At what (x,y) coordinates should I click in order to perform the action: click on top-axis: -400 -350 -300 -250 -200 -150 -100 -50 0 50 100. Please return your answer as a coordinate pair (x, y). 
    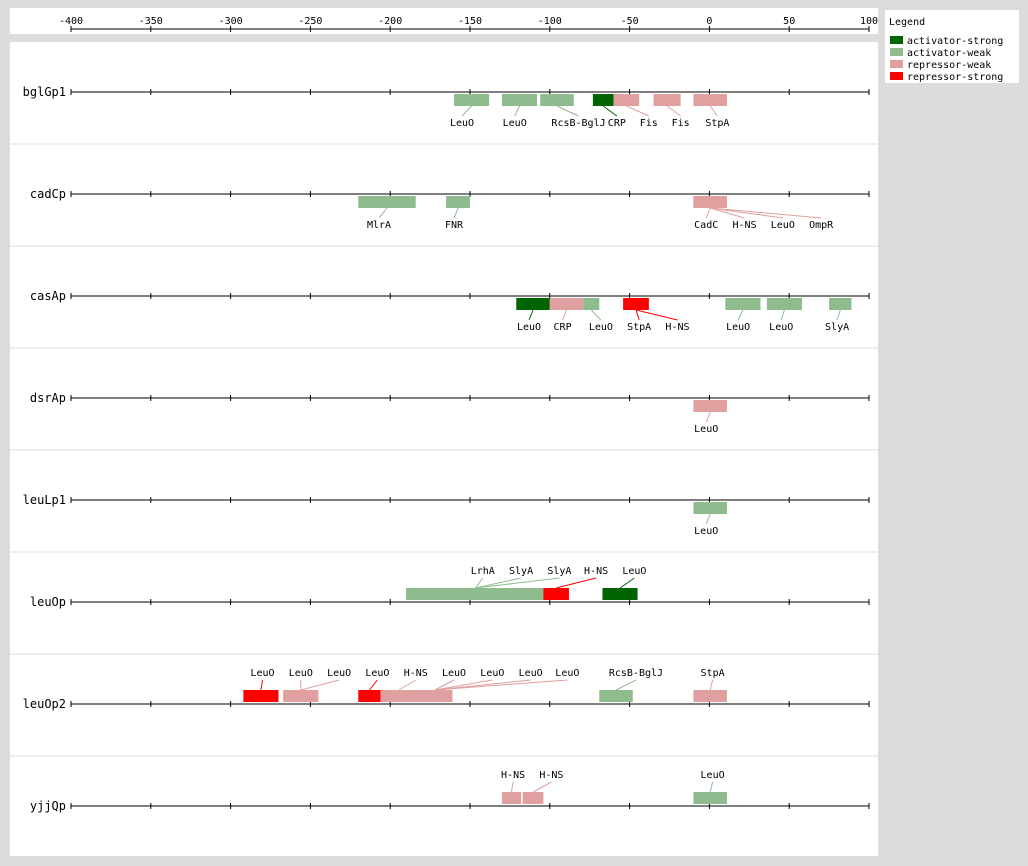
    Looking at the image, I should click on (444, 21).